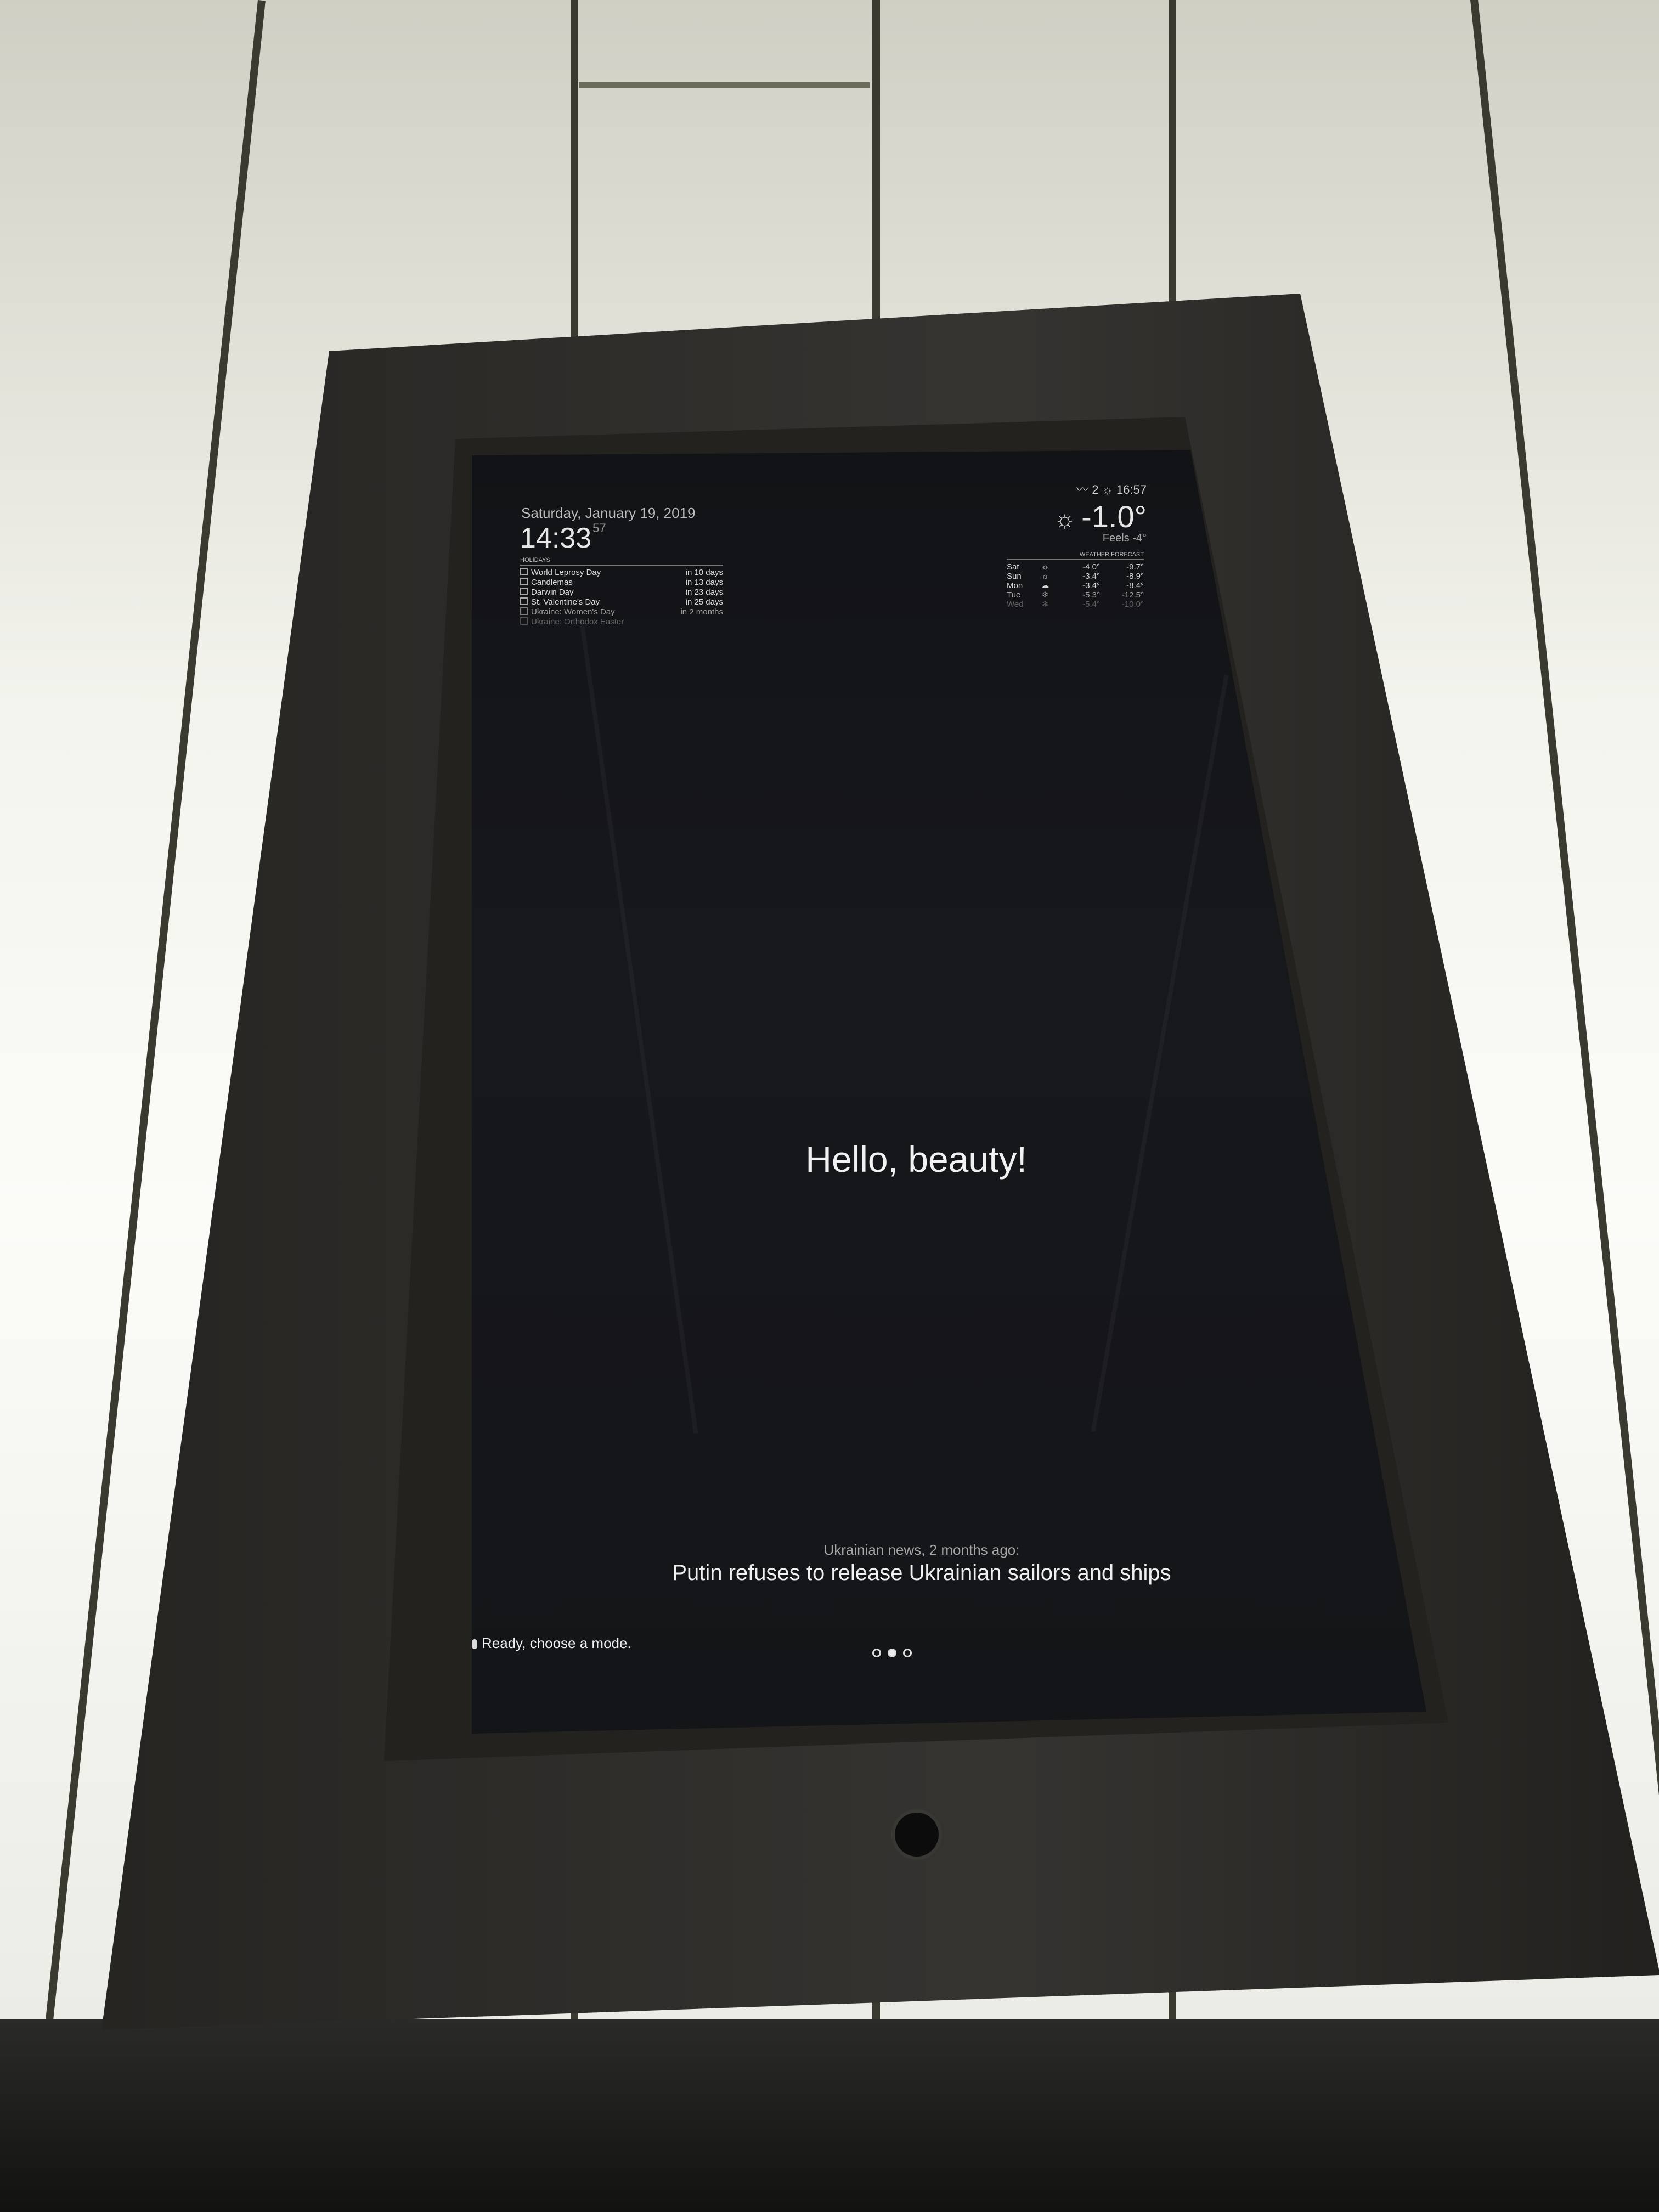 The height and width of the screenshot is (2212, 1659). I want to click on holiday-when: in 25 days, so click(704, 602).